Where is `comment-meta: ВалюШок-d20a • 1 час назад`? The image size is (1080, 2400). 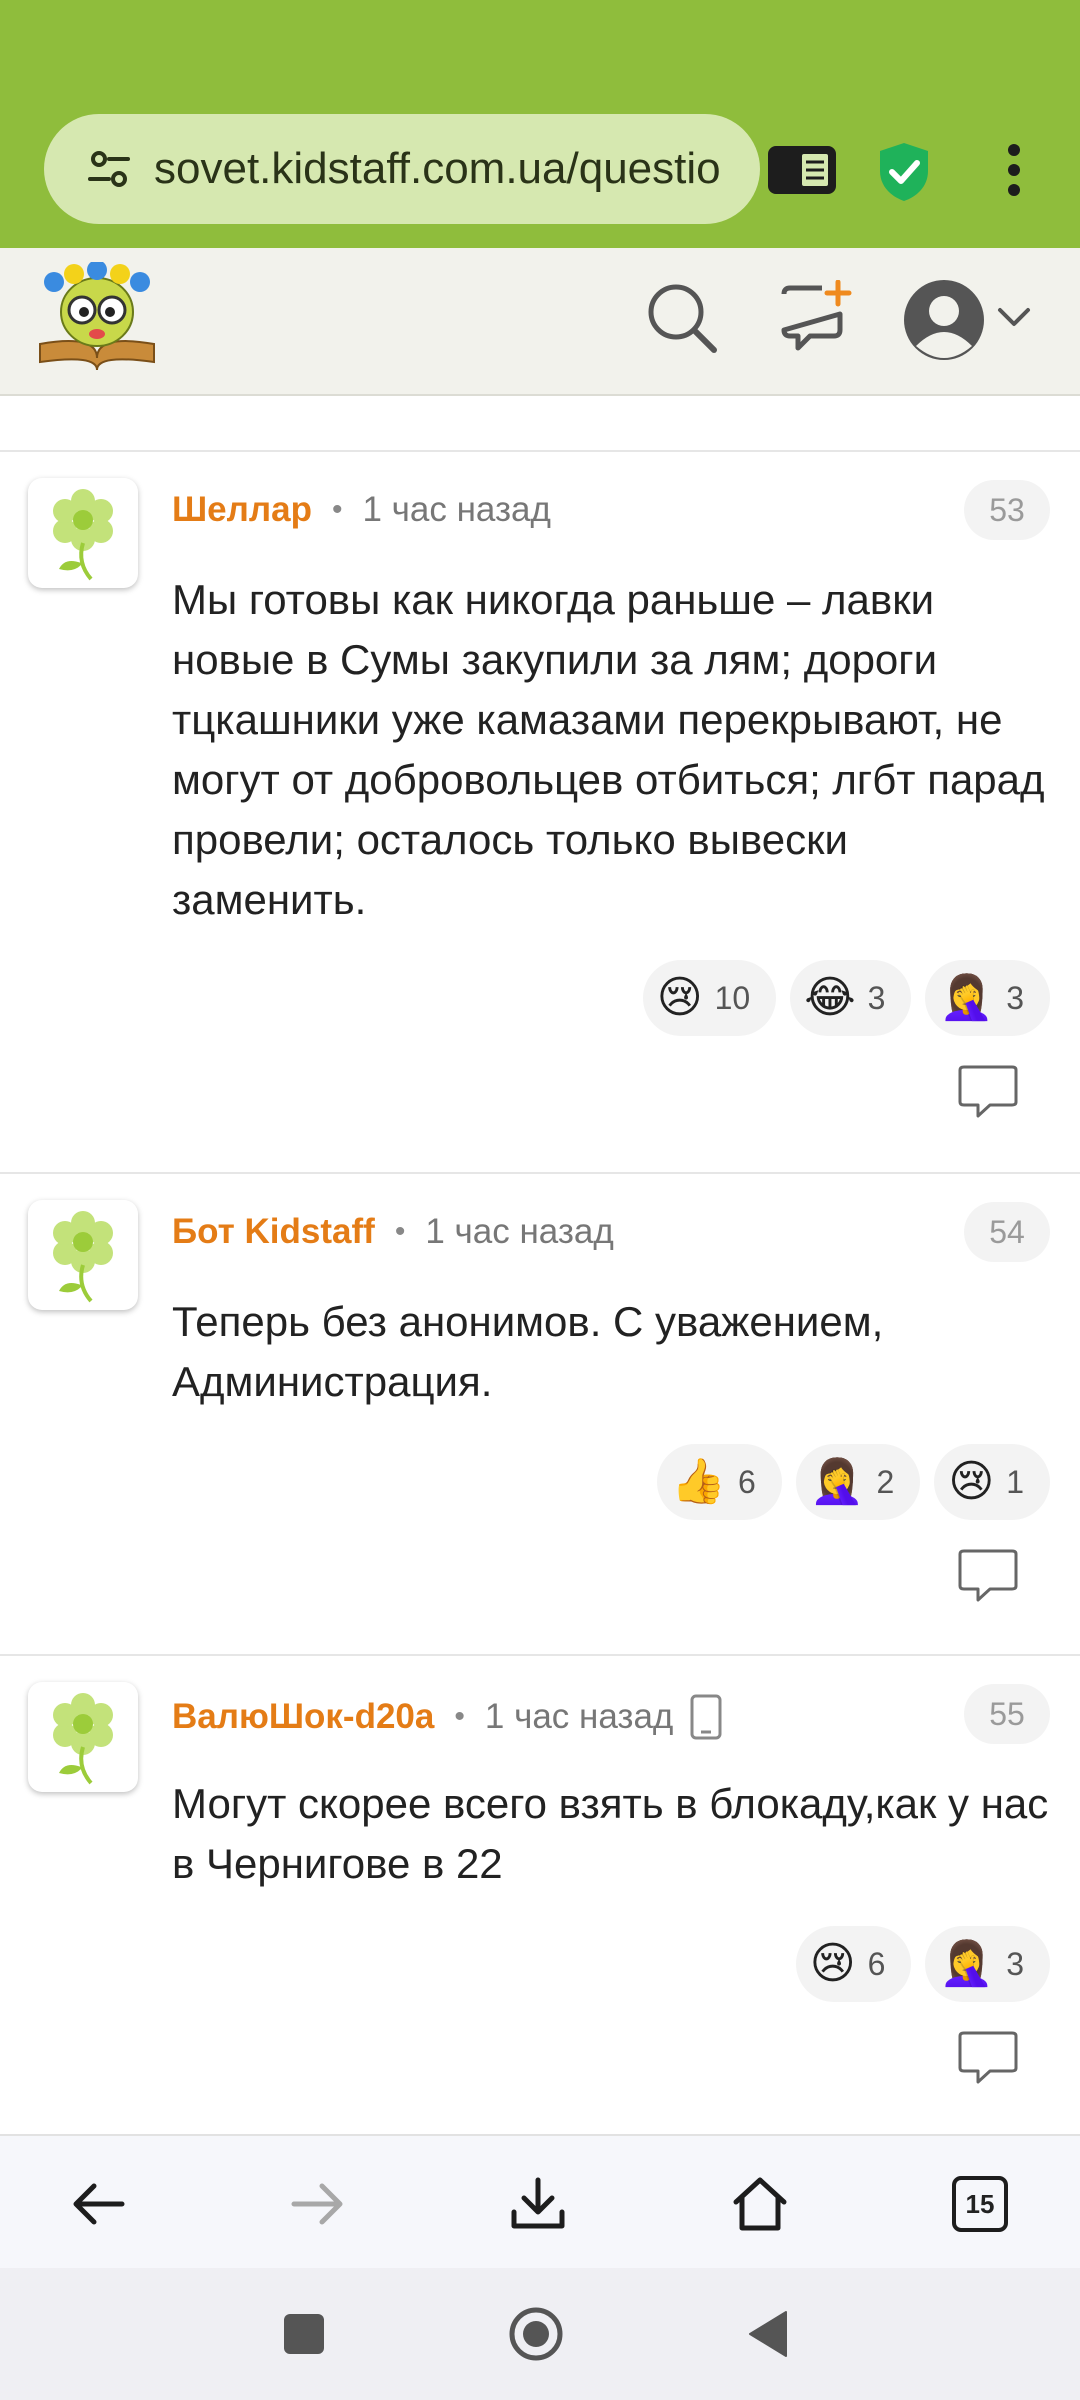
comment-meta: ВалюШок-d20a • 1 час назад is located at coordinates (447, 1717).